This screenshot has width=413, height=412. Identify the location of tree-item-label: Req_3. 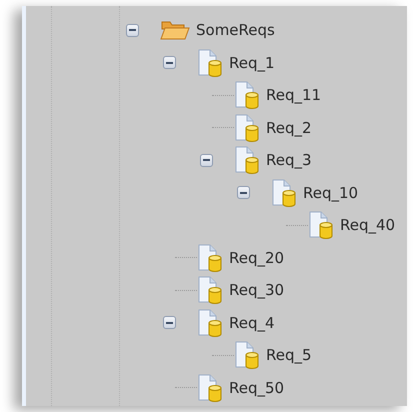
(289, 160).